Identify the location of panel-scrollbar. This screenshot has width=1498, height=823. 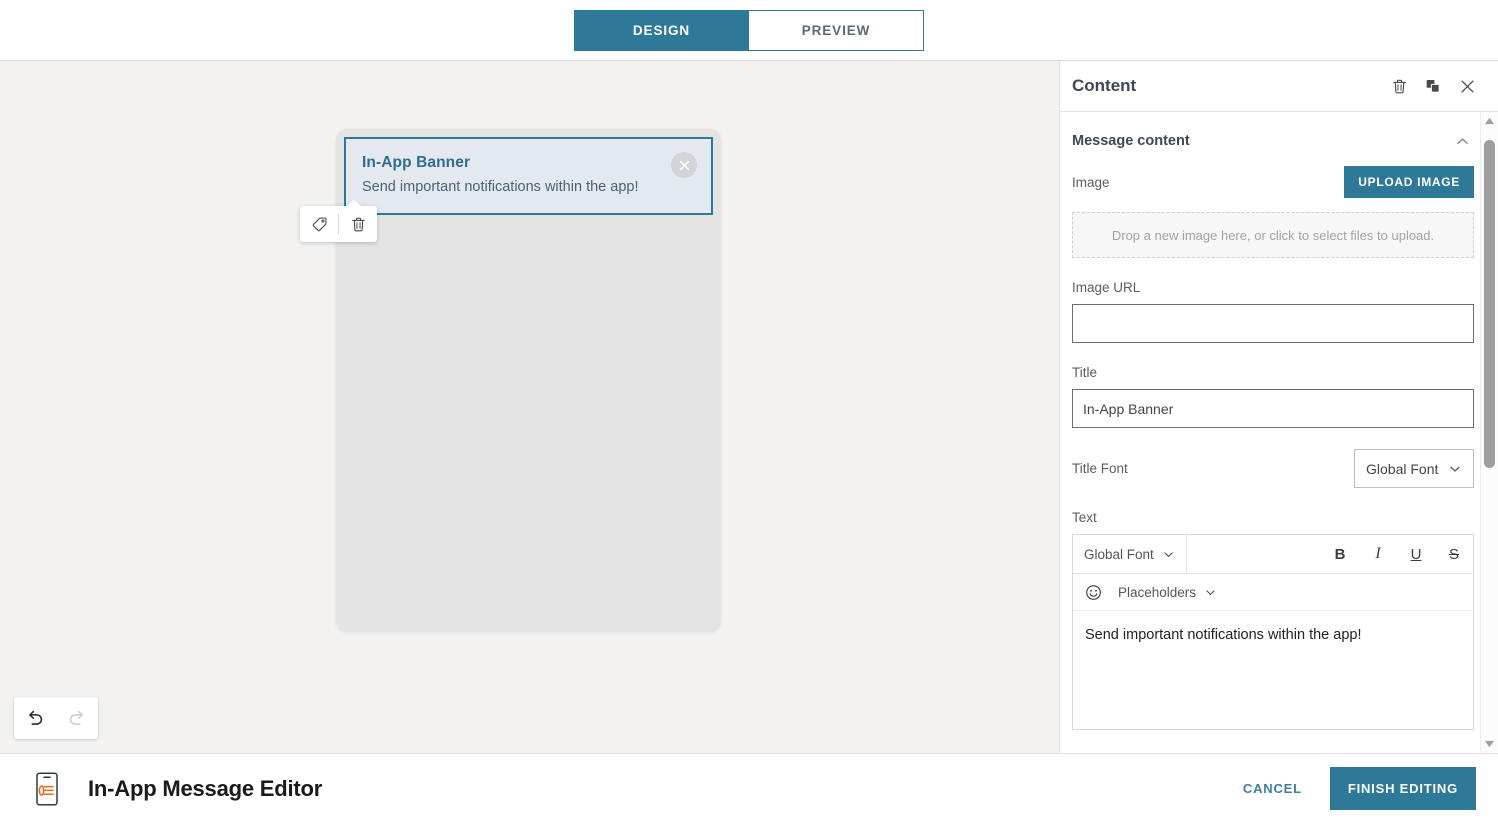
(1489, 432).